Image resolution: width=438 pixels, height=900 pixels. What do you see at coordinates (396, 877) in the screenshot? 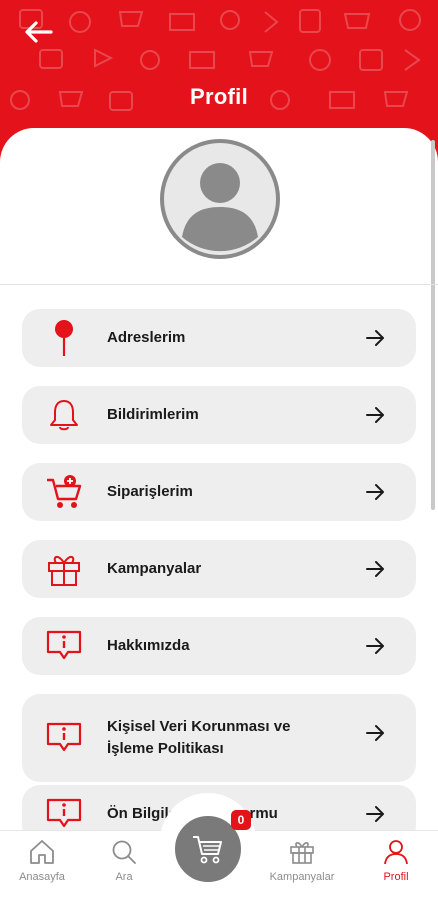
I see `nav-label: Profil` at bounding box center [396, 877].